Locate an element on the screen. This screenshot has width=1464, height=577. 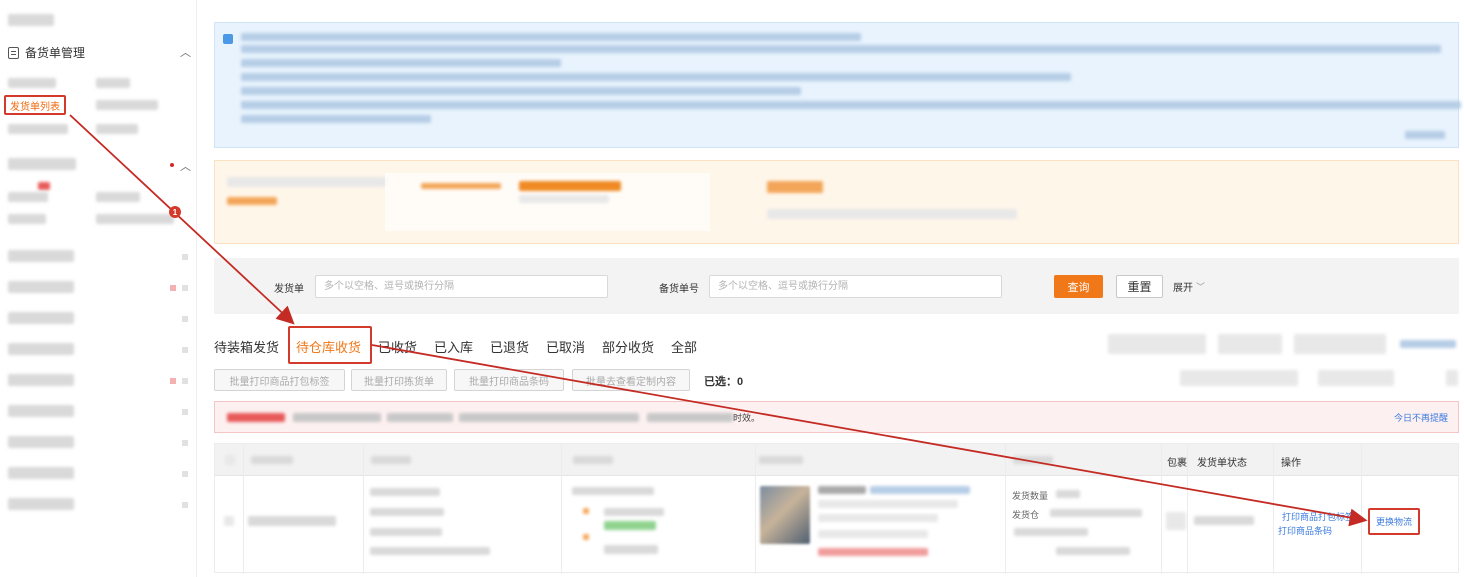
select-all-checkbox is located at coordinates (230, 460).